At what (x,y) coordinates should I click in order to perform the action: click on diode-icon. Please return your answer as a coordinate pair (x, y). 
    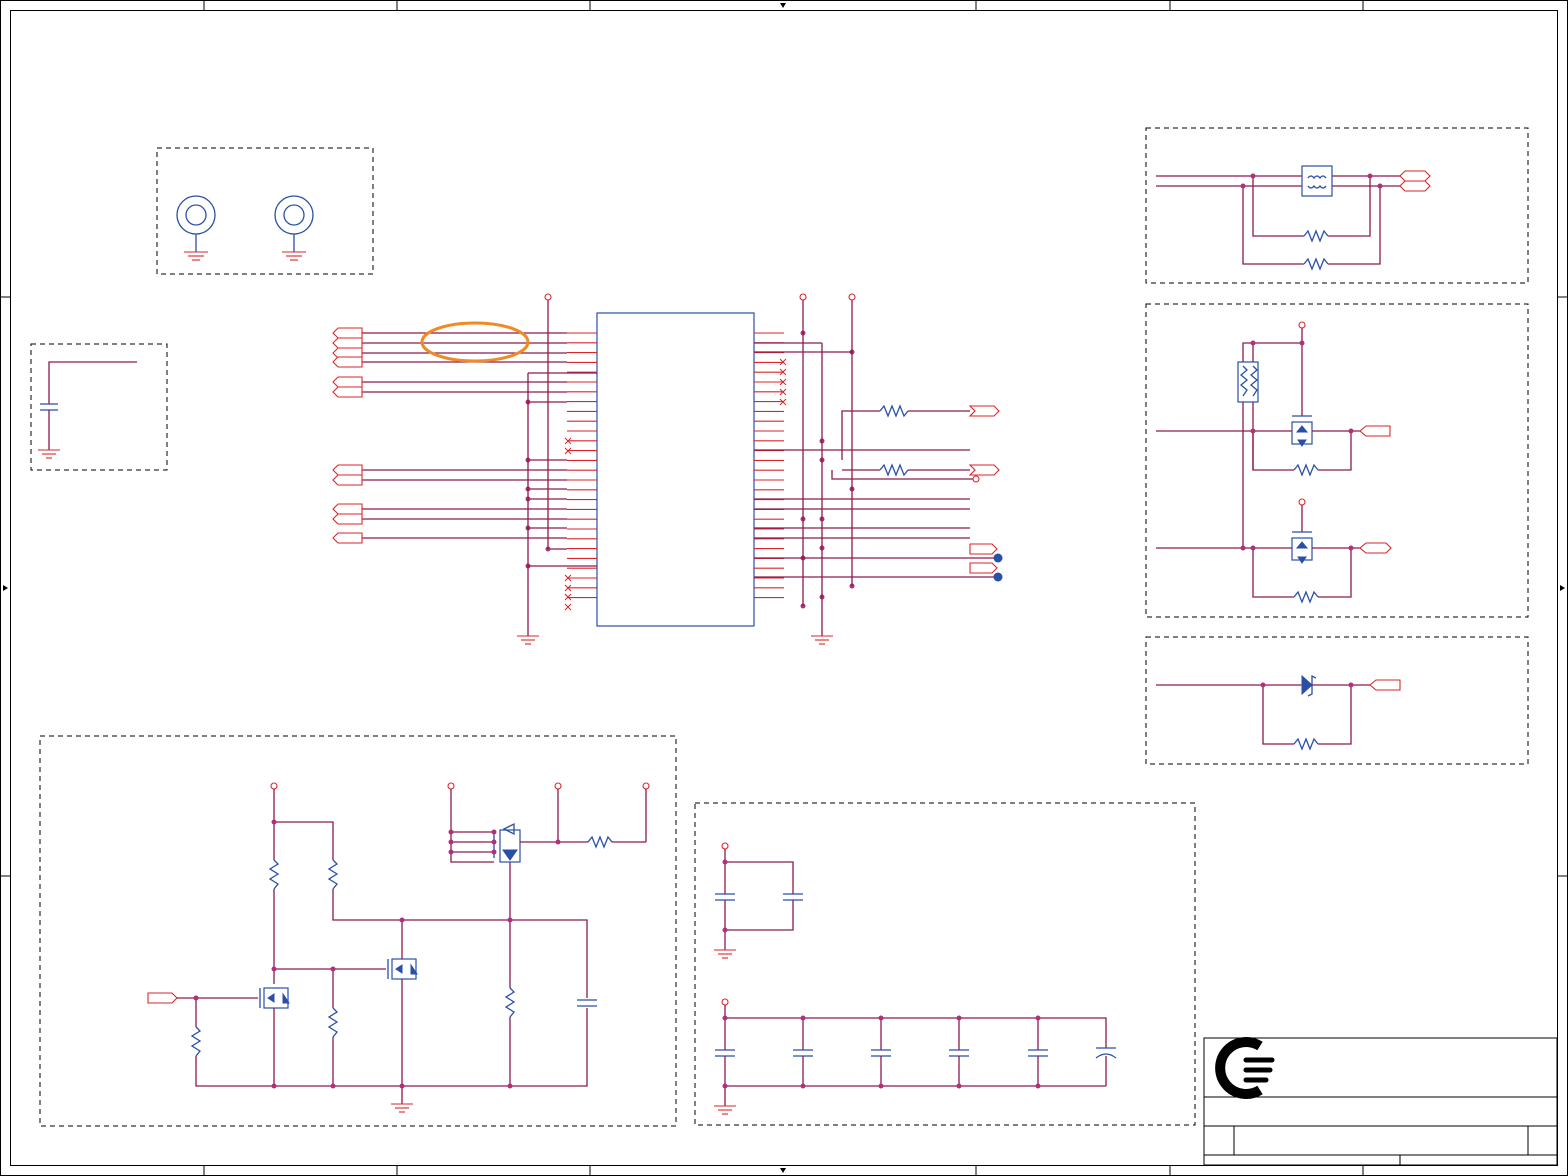
    Looking at the image, I should click on (1307, 685).